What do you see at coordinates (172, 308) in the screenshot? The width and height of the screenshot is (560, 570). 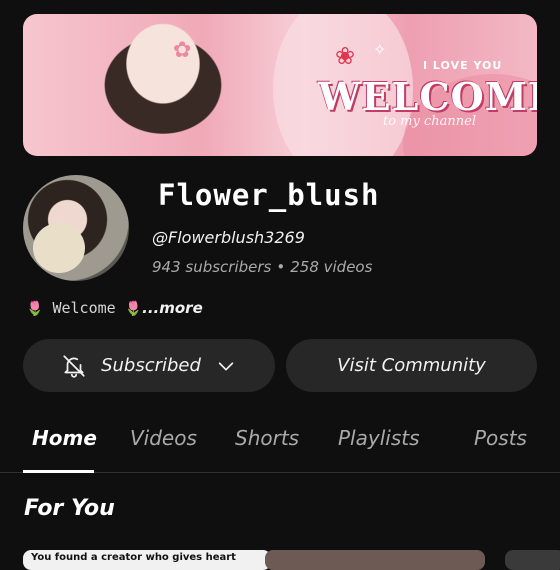 I see `more-link: ...more` at bounding box center [172, 308].